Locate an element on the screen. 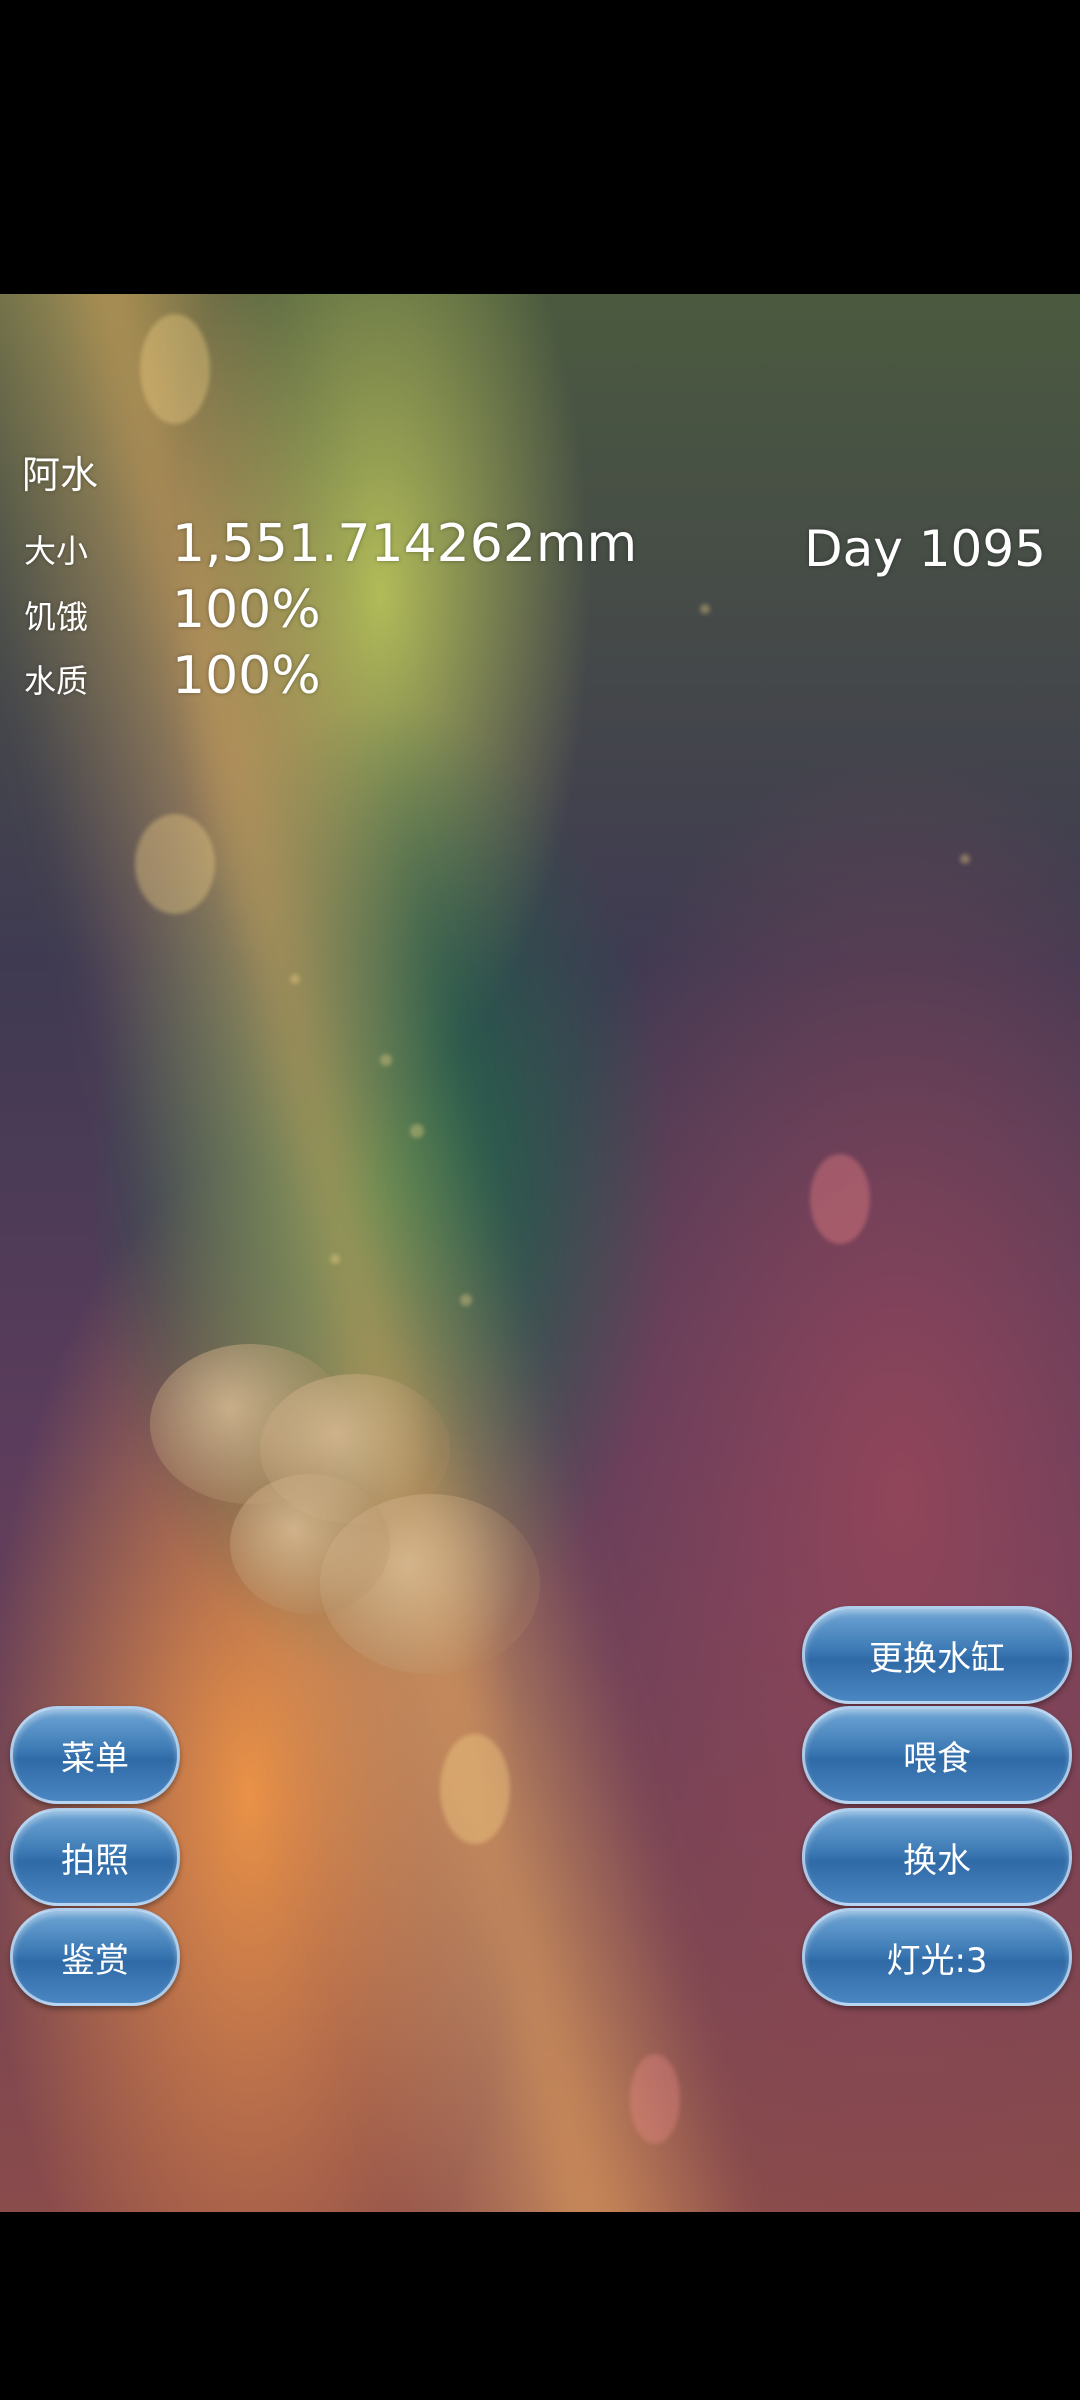  light-button: 灯光:3 is located at coordinates (937, 1957).